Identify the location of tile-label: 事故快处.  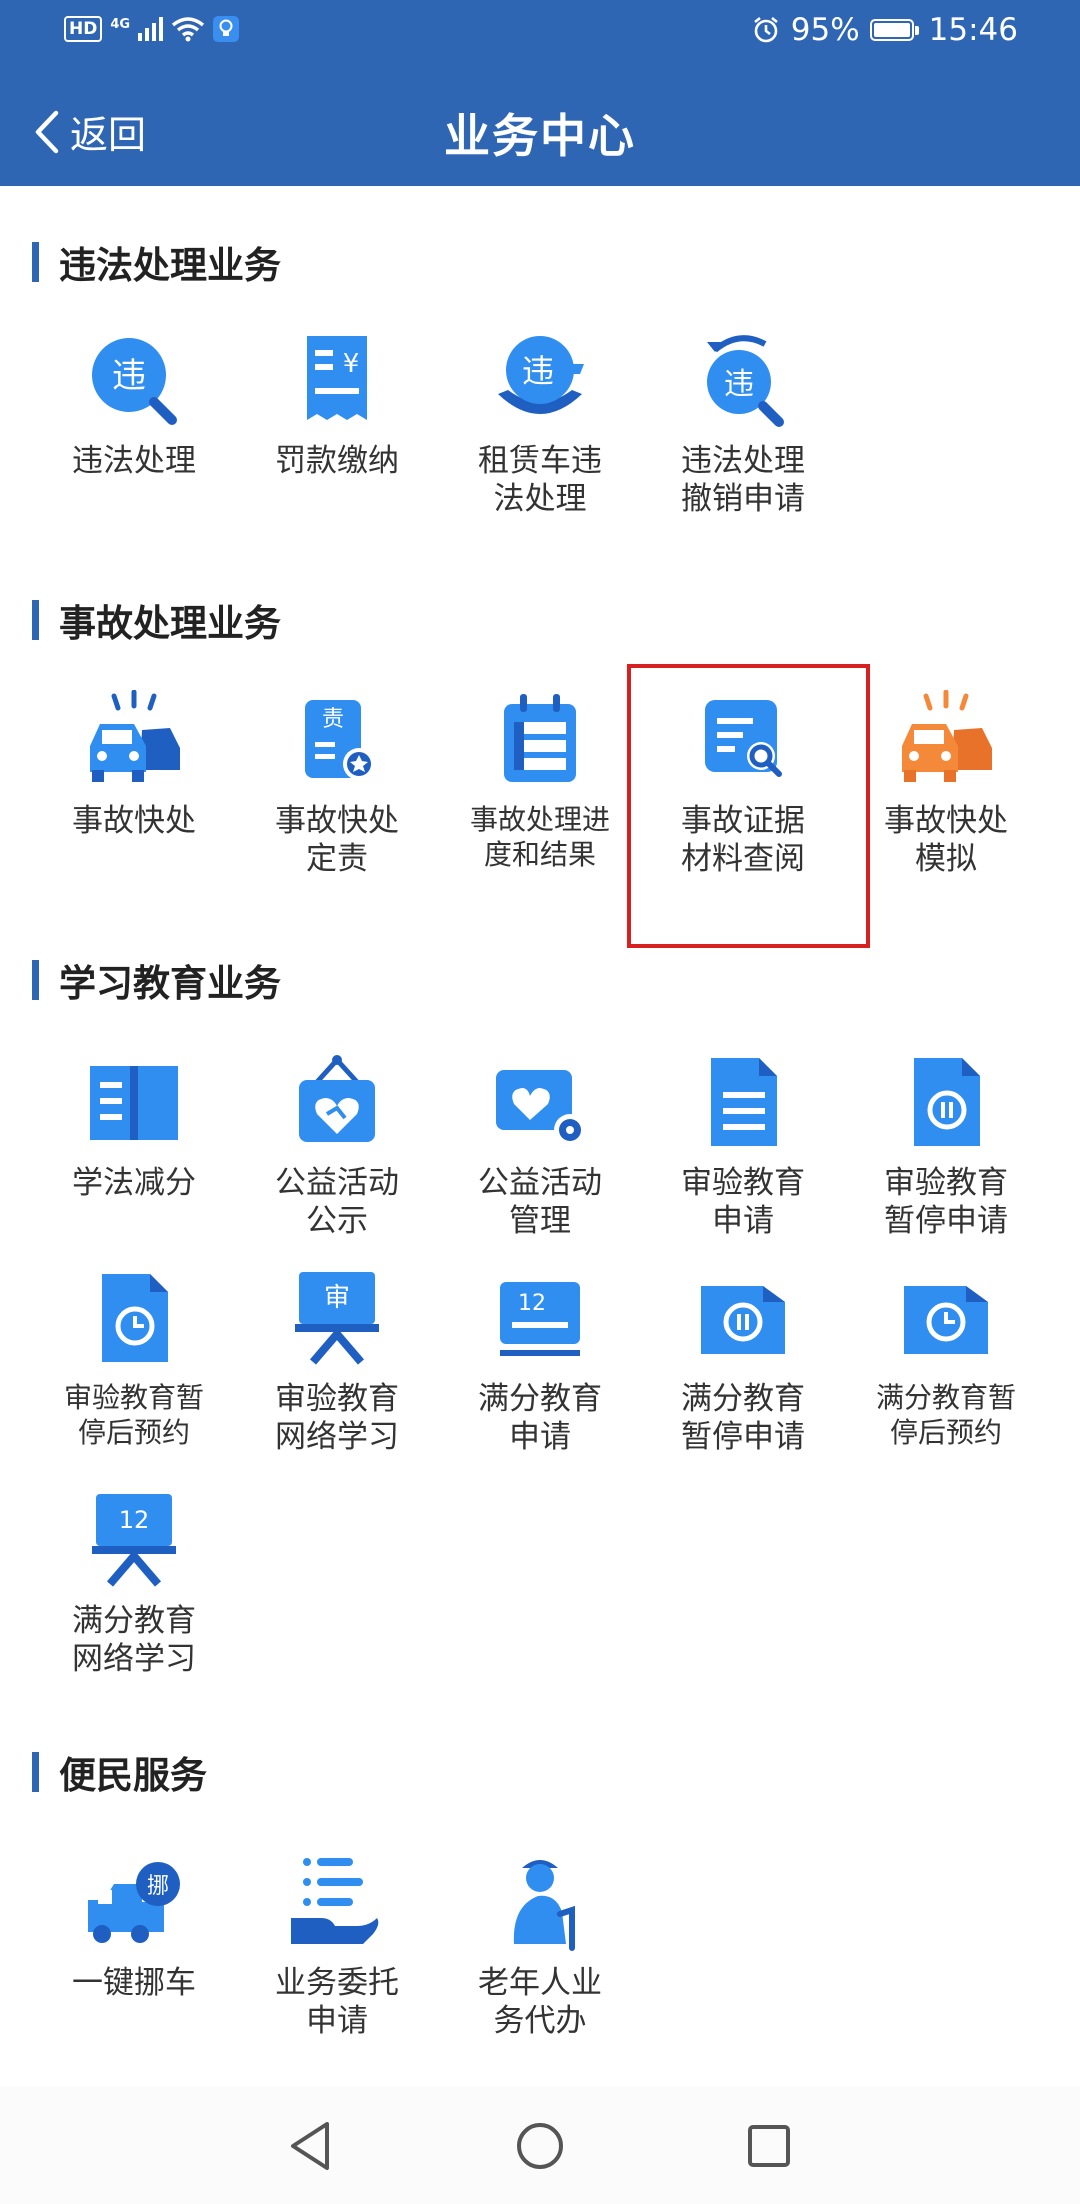
(134, 821).